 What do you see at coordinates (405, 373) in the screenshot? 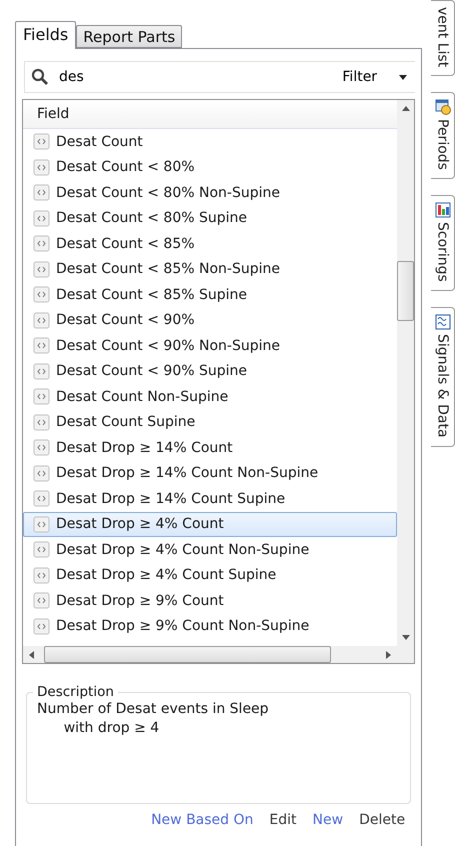
I see `vertical-scrollbar` at bounding box center [405, 373].